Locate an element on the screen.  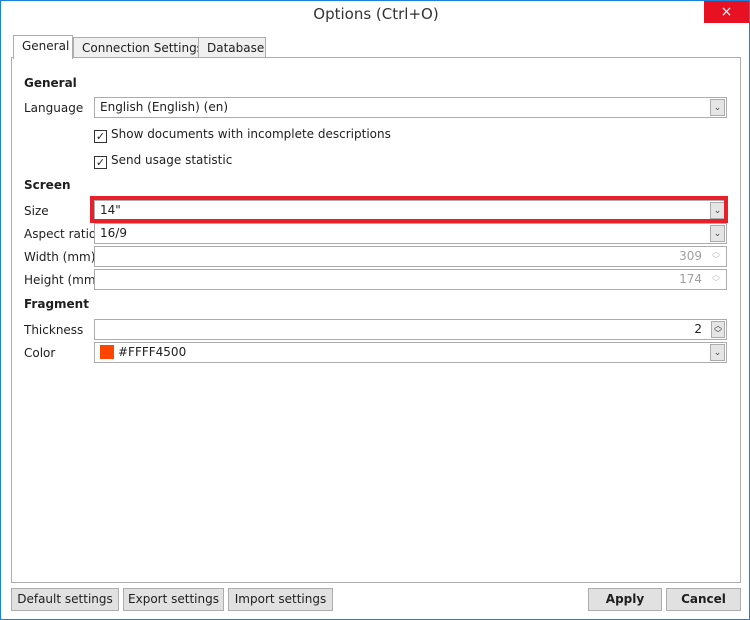
aspect-ratio-label: Aspect ratio is located at coordinates (60, 234).